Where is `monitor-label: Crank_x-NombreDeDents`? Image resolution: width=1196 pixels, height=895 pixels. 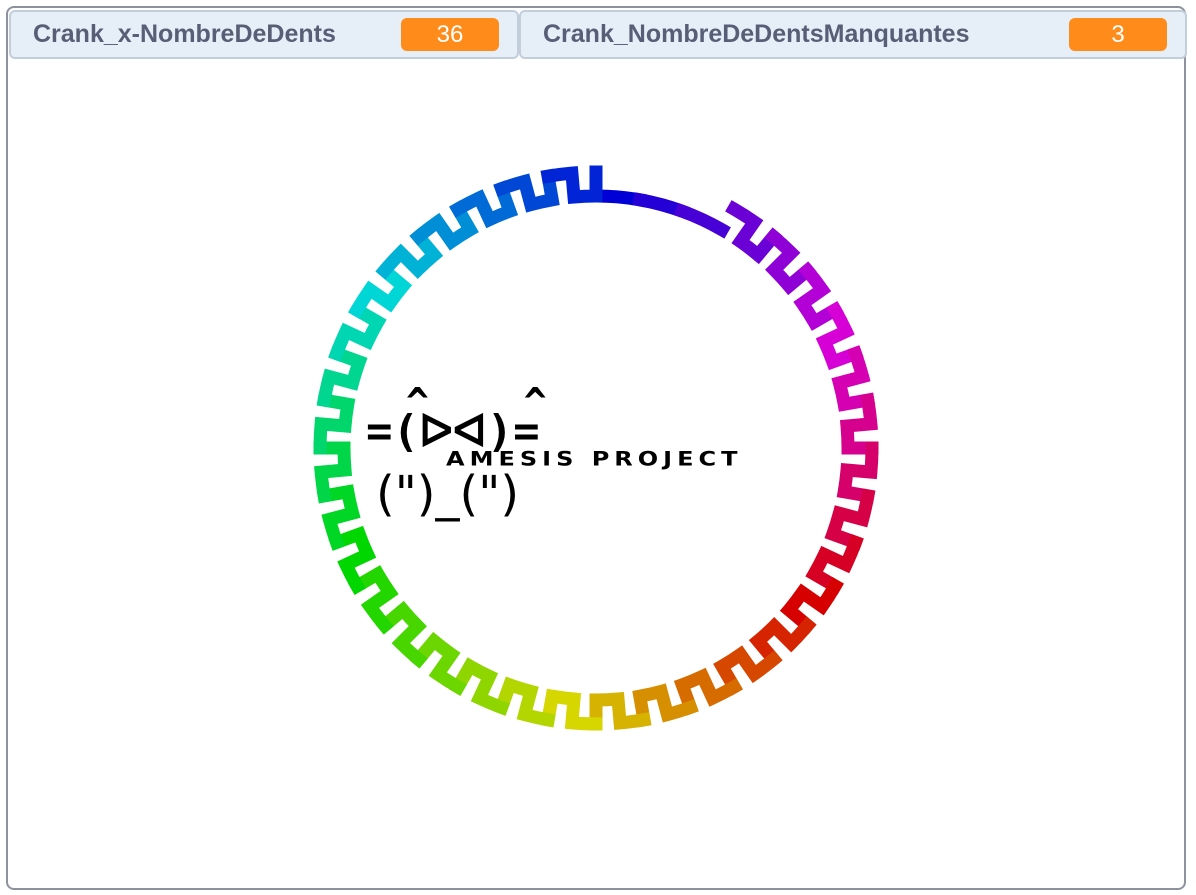 monitor-label: Crank_x-NombreDeDents is located at coordinates (184, 34).